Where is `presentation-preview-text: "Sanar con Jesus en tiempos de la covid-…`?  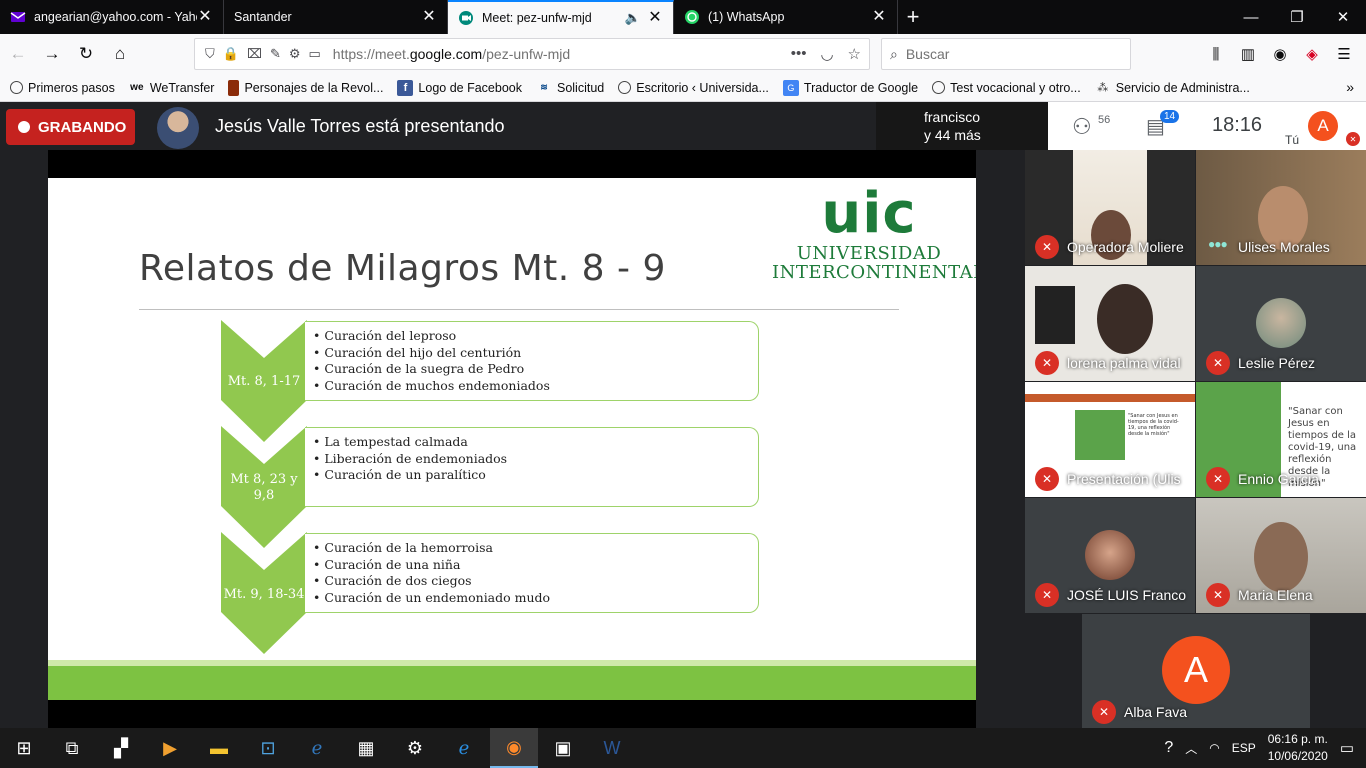
presentation-preview-text: "Sanar con Jesus en tiempos de la covid-… is located at coordinates (1322, 447).